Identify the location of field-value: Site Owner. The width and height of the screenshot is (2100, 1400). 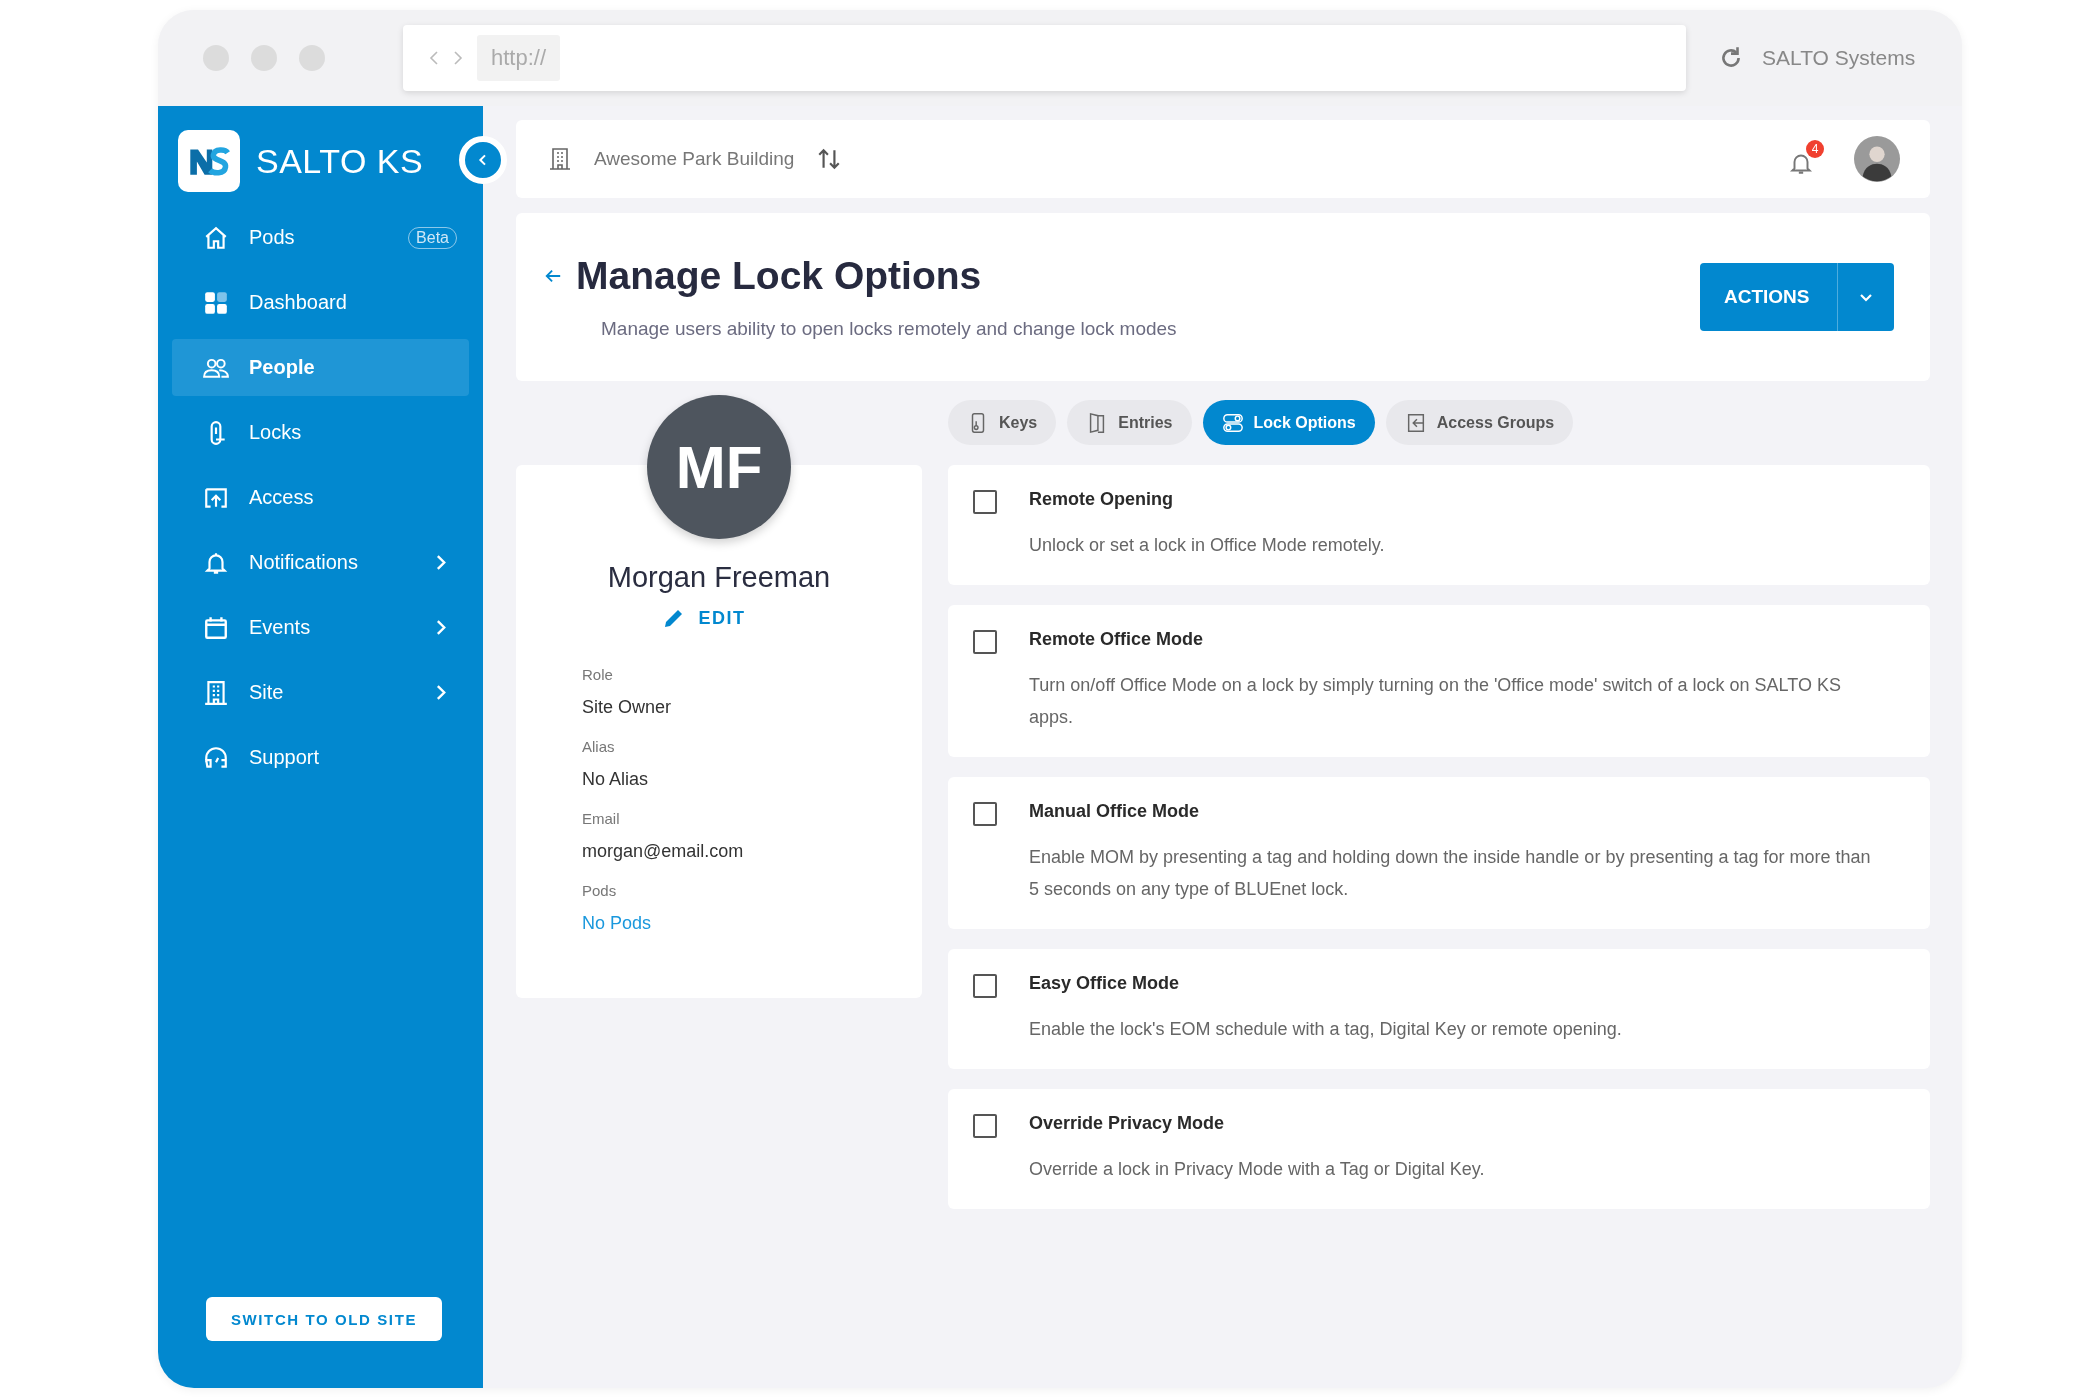
(627, 707).